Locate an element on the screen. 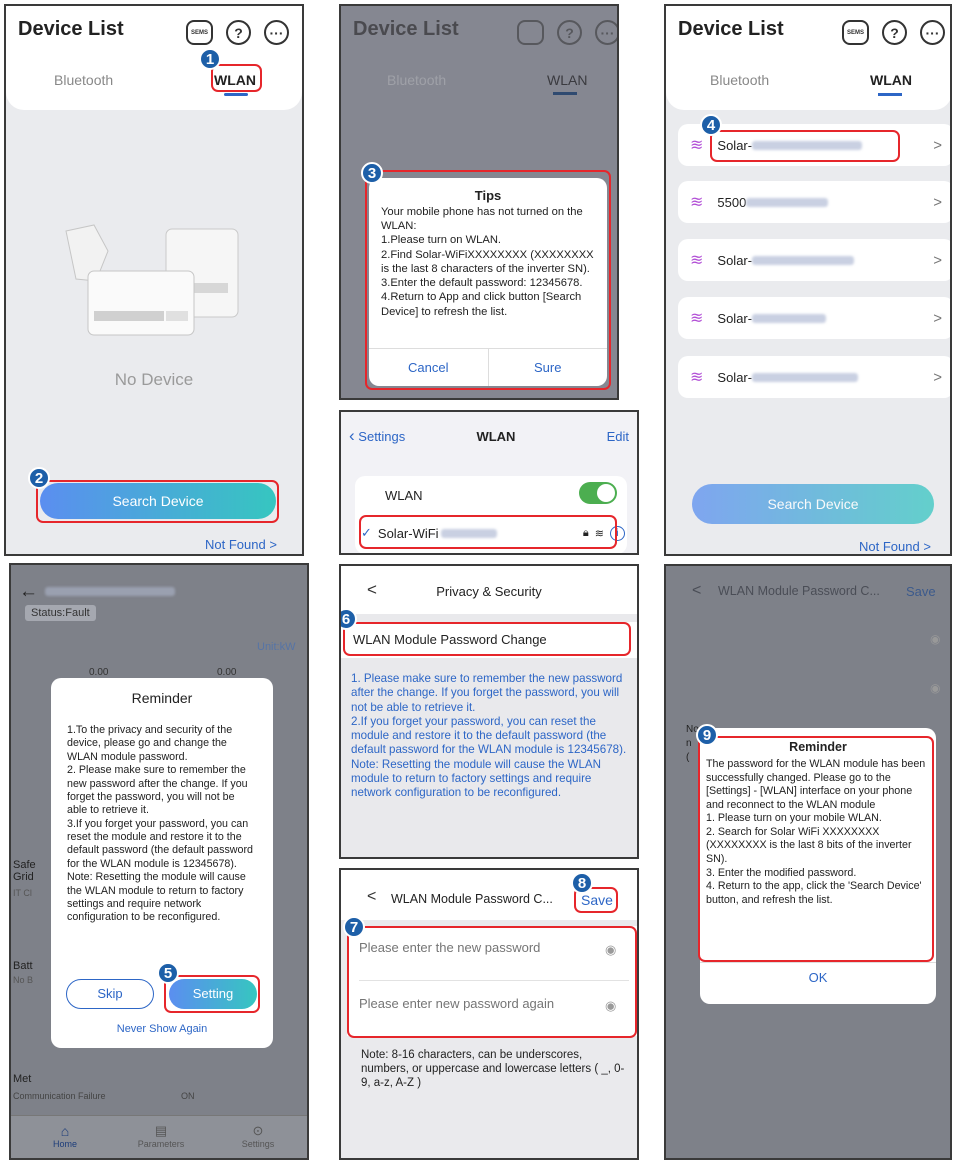 The image size is (953, 1160). nav-settings: ⊙ Settings is located at coordinates (258, 1136).